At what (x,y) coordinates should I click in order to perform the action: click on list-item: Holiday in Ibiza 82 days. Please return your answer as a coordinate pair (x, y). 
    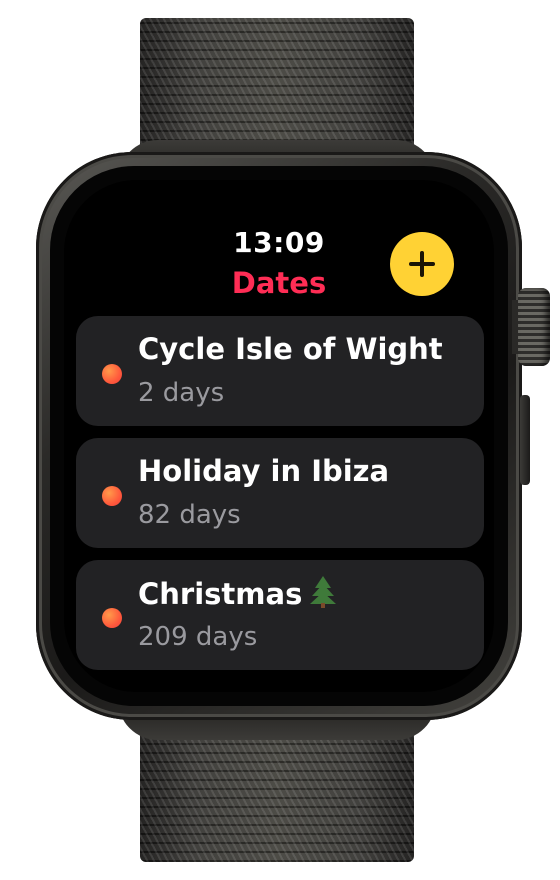
    Looking at the image, I should click on (280, 493).